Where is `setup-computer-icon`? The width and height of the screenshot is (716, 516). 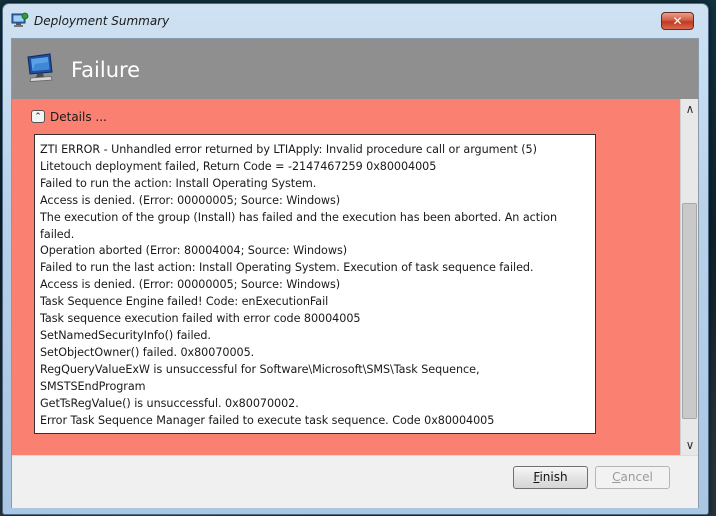
setup-computer-icon is located at coordinates (20, 20).